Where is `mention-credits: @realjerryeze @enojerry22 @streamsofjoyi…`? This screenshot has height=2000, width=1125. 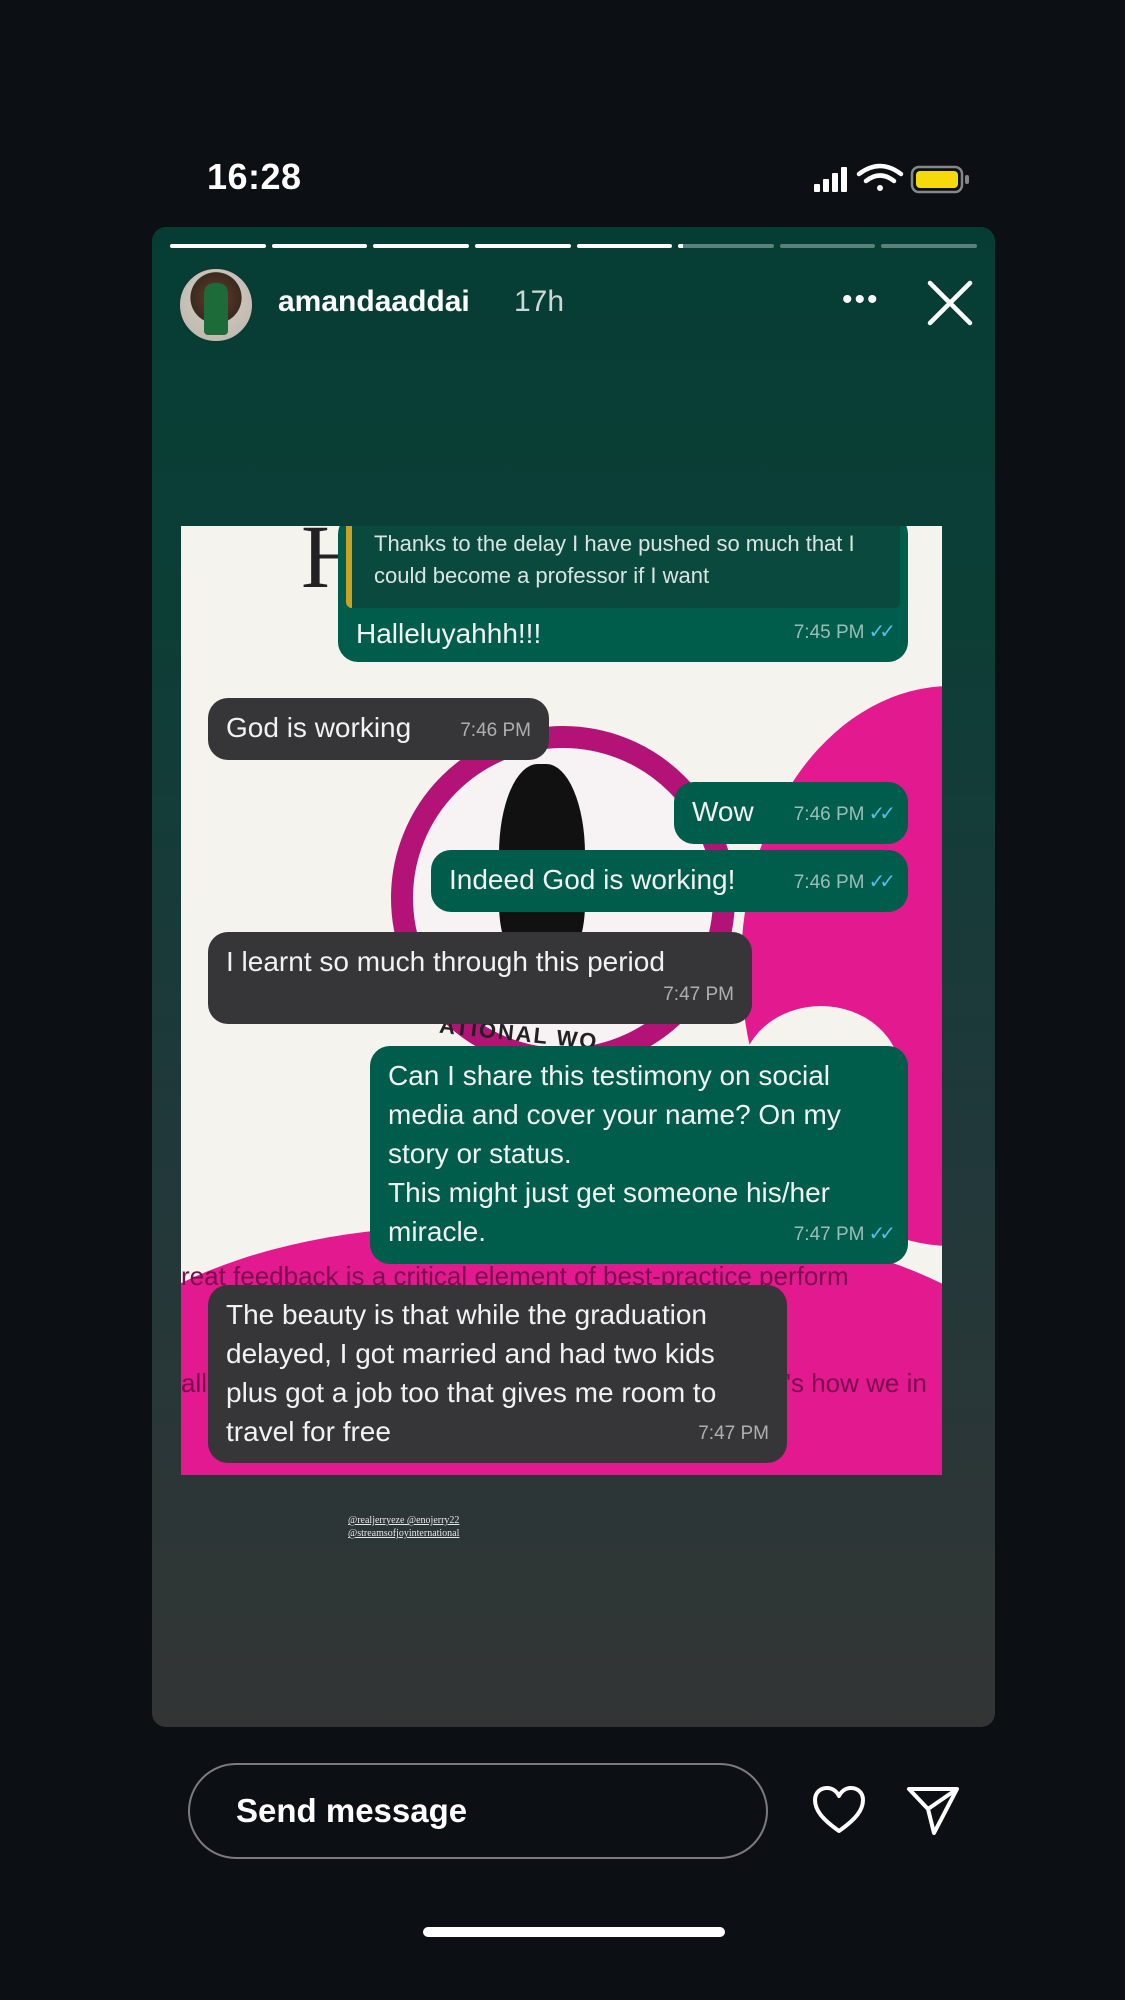
mention-credits: @realjerryeze @enojerry22 @streamsofjoyi… is located at coordinates (403, 1527).